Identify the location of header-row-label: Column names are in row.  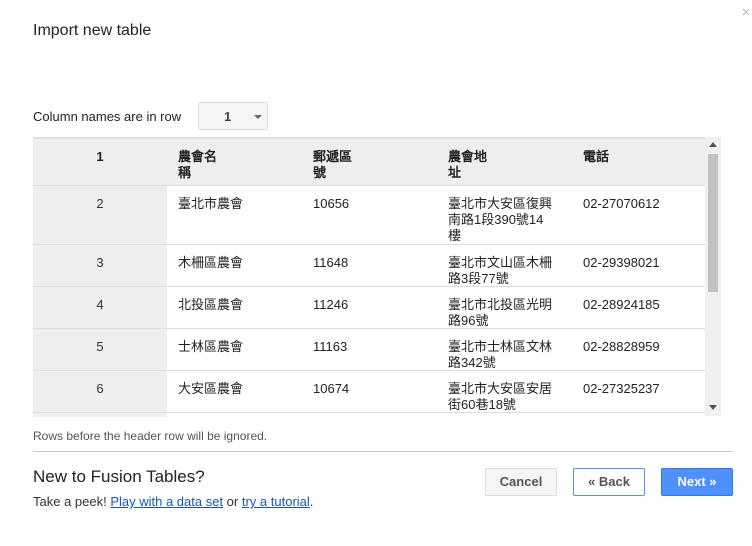
(107, 116).